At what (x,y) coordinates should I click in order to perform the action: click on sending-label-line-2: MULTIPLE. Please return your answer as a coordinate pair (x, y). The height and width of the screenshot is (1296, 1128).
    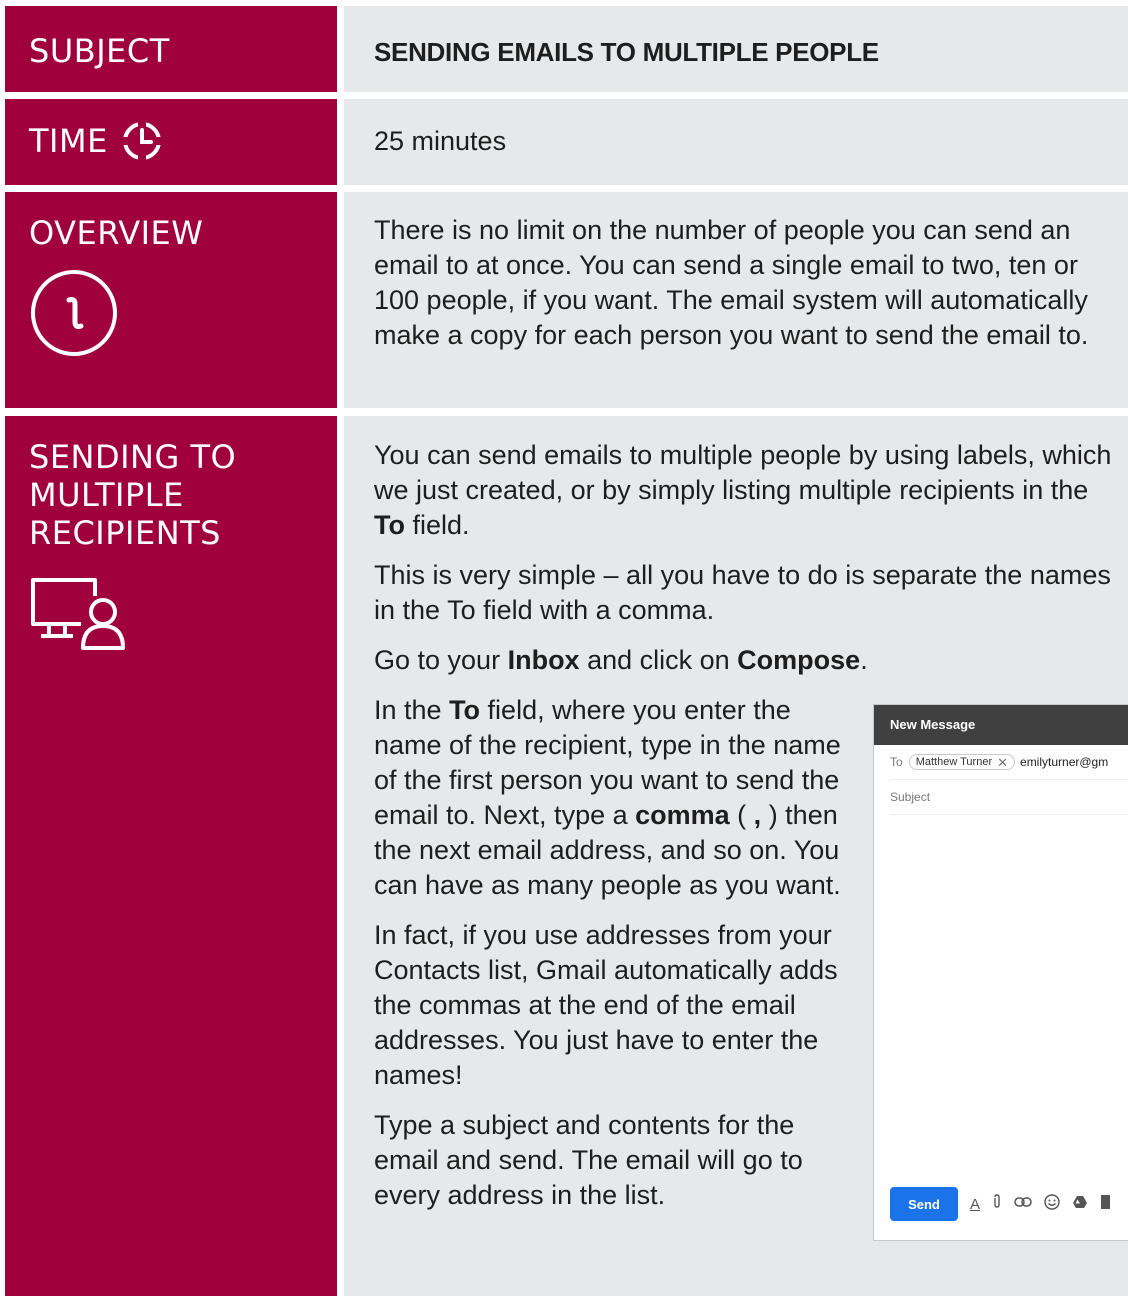
    Looking at the image, I should click on (106, 495).